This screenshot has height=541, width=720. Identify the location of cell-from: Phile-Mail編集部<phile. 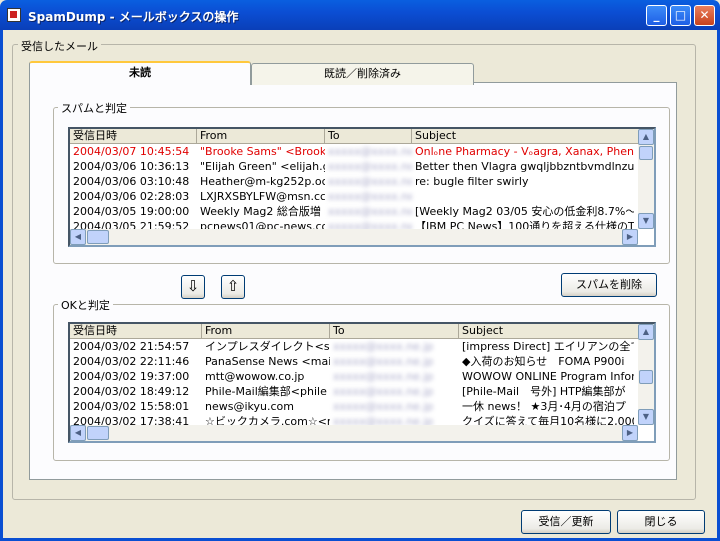
(266, 391).